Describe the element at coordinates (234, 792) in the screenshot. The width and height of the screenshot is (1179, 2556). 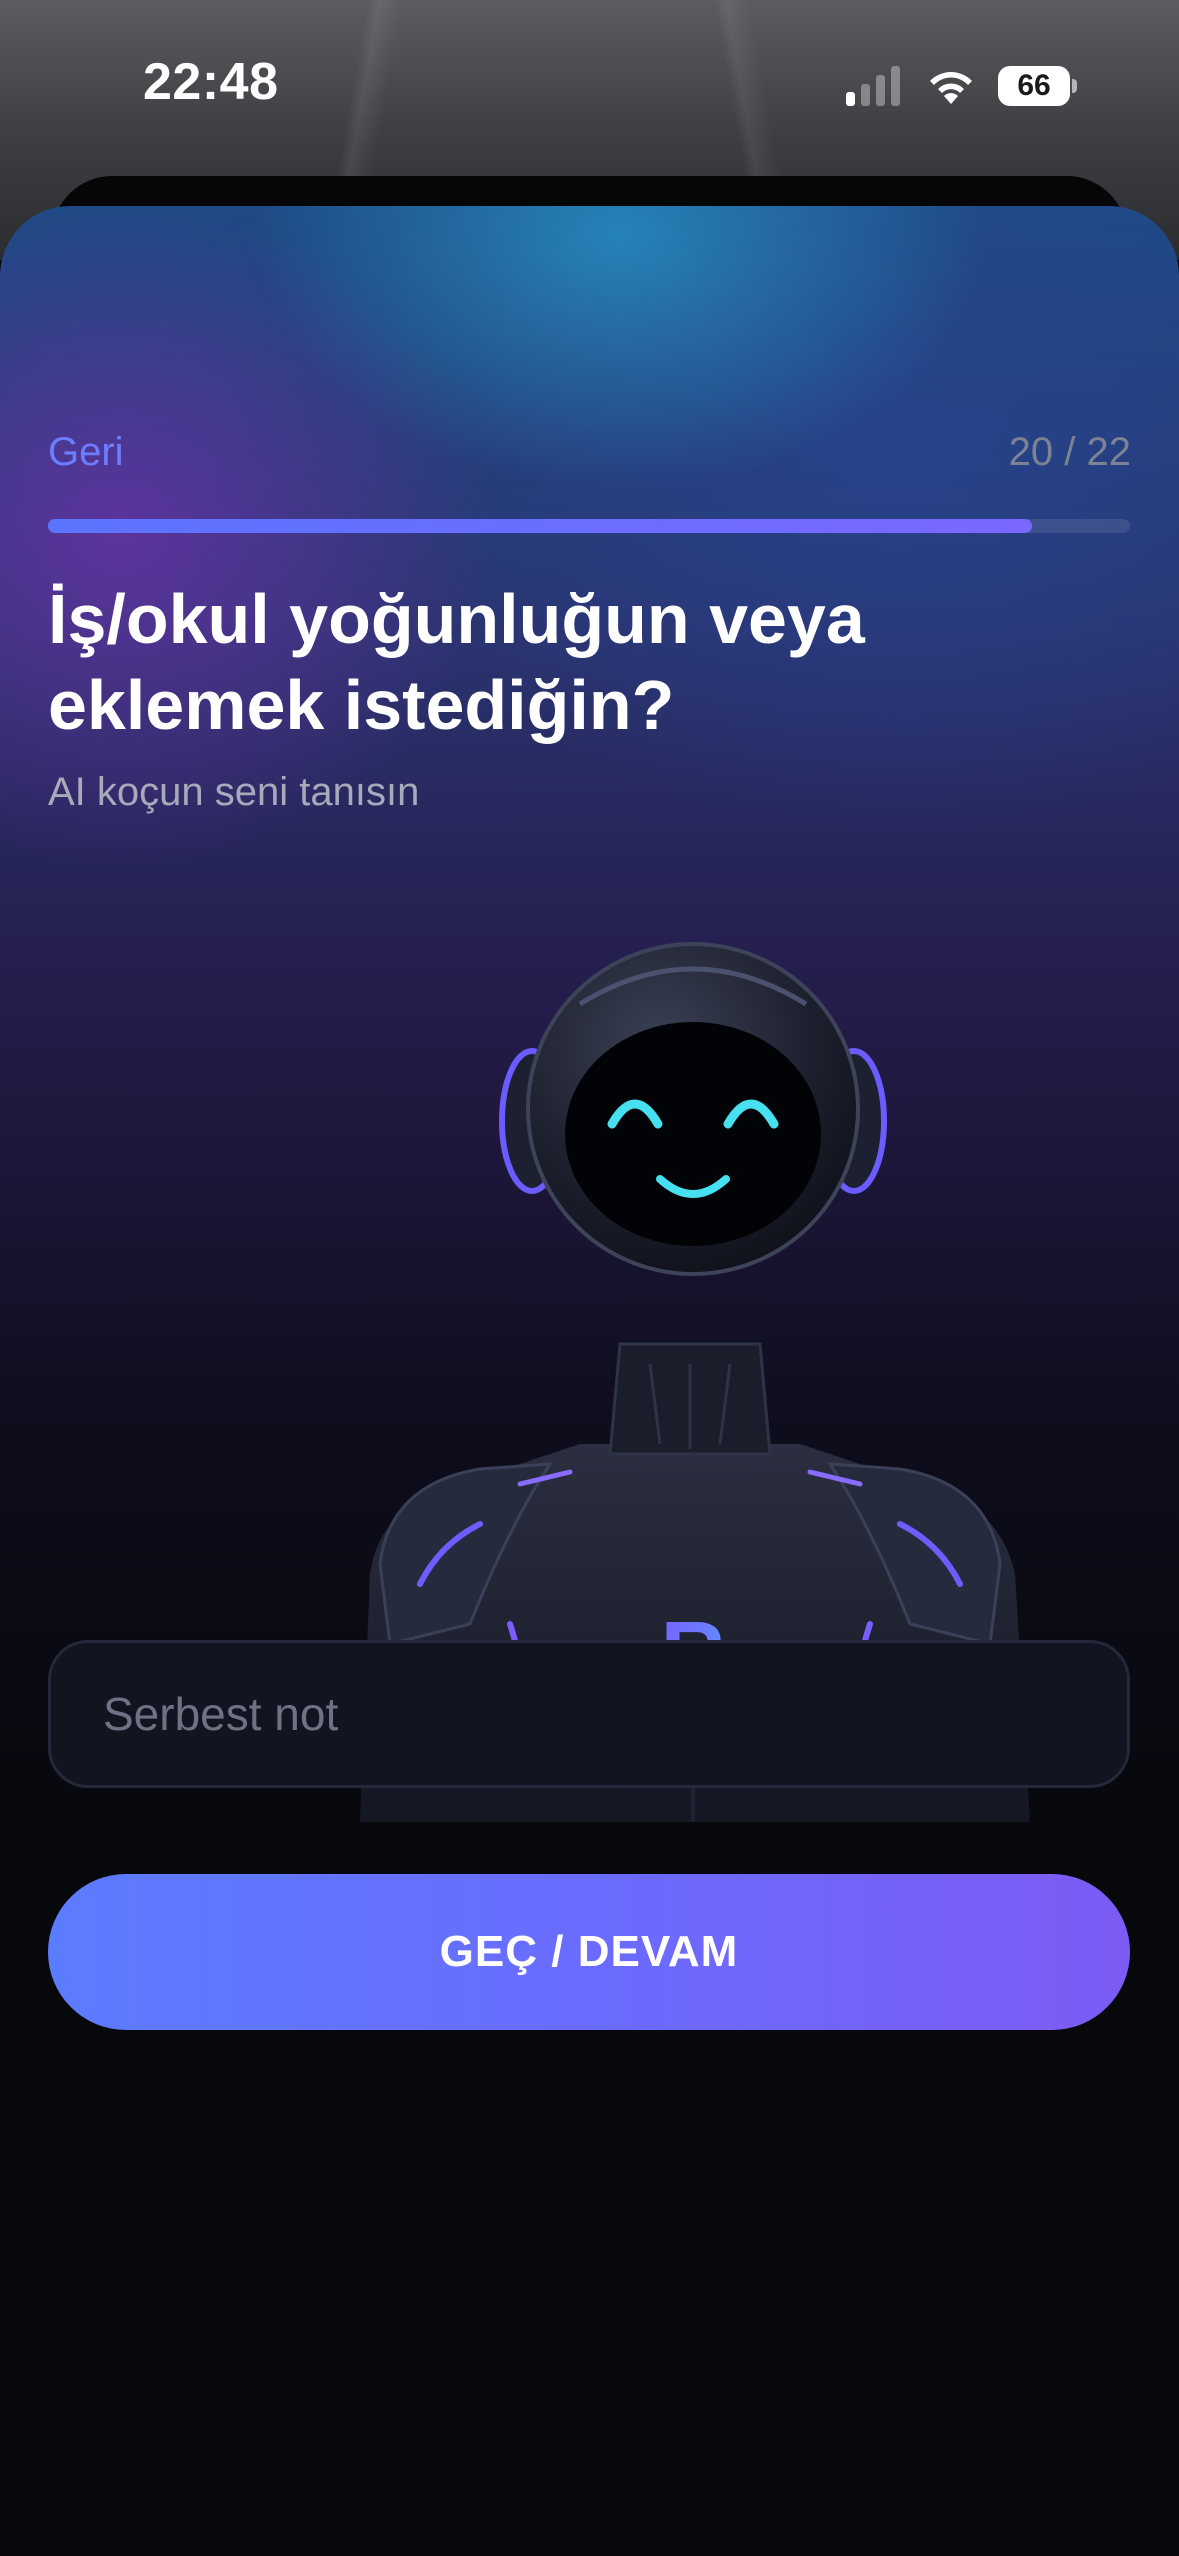
I see `question-subtitle: AI koçun seni tanısın` at that location.